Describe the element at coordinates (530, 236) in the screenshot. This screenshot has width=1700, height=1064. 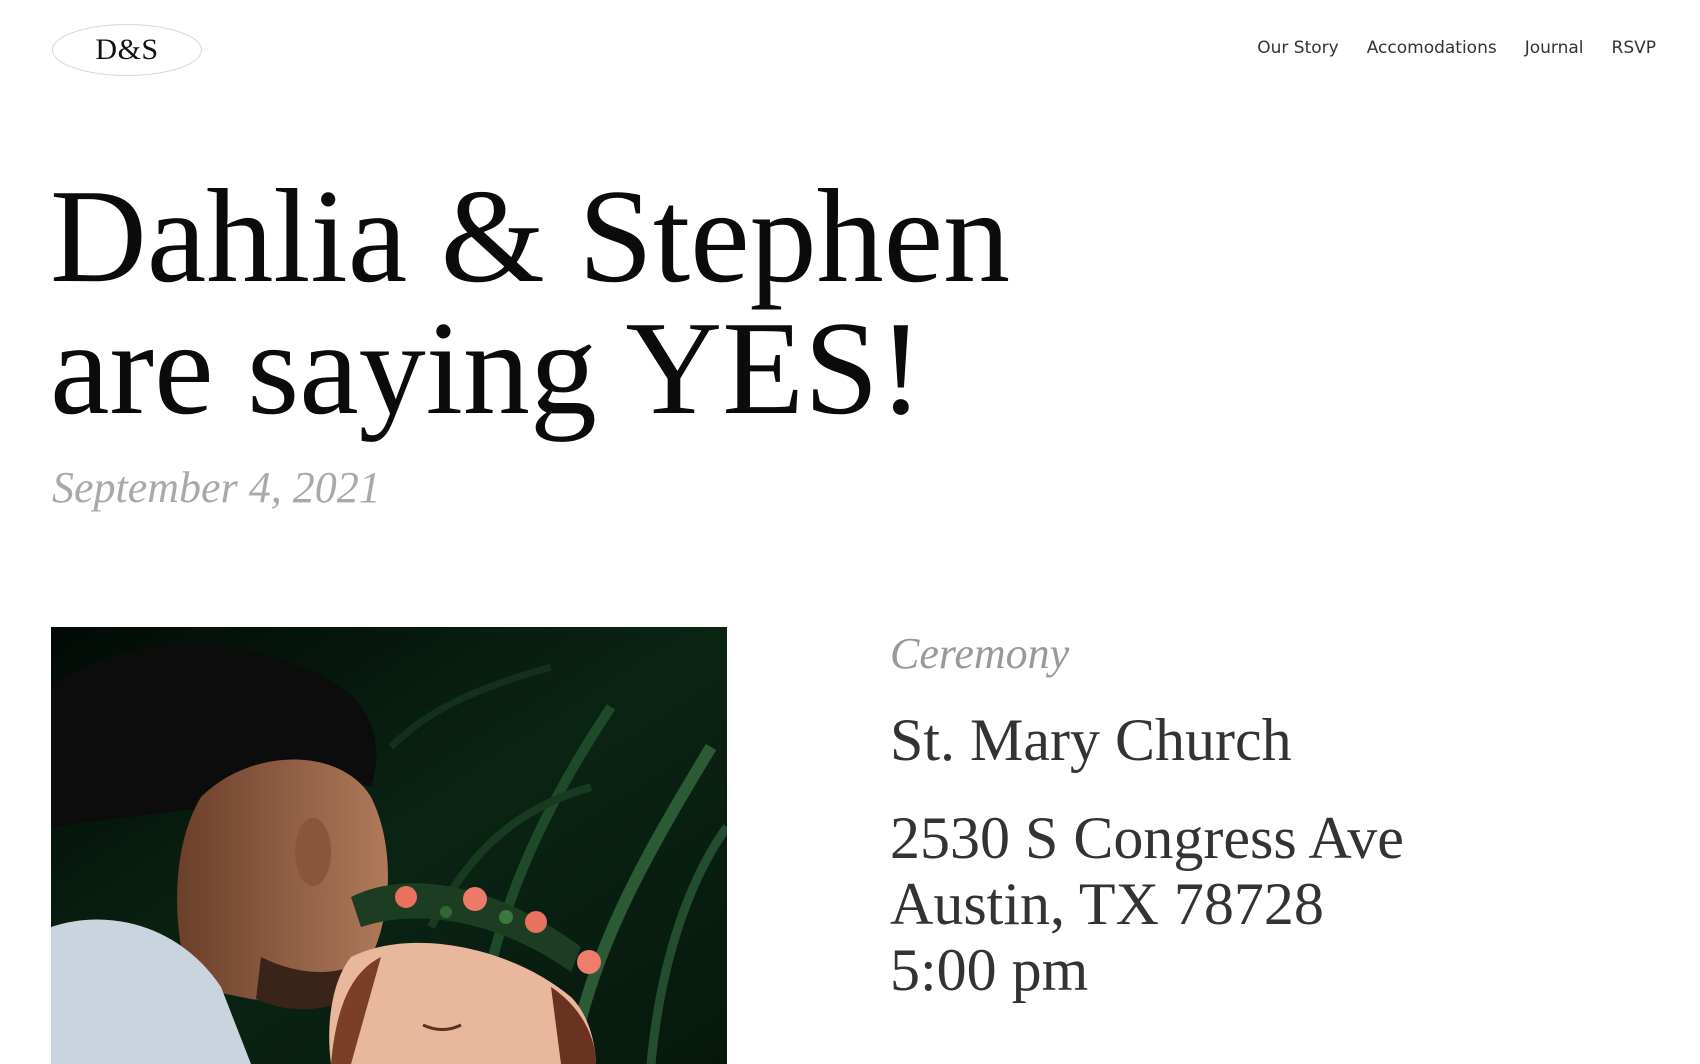
I see `hero-title-line-1: Dahlia & Stephen` at that location.